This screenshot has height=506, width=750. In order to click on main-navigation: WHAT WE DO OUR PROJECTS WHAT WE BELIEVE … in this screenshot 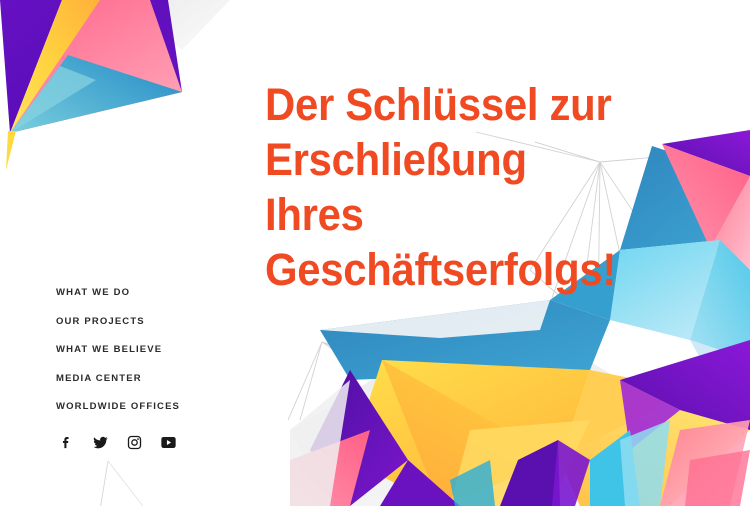, I will do `click(118, 350)`.